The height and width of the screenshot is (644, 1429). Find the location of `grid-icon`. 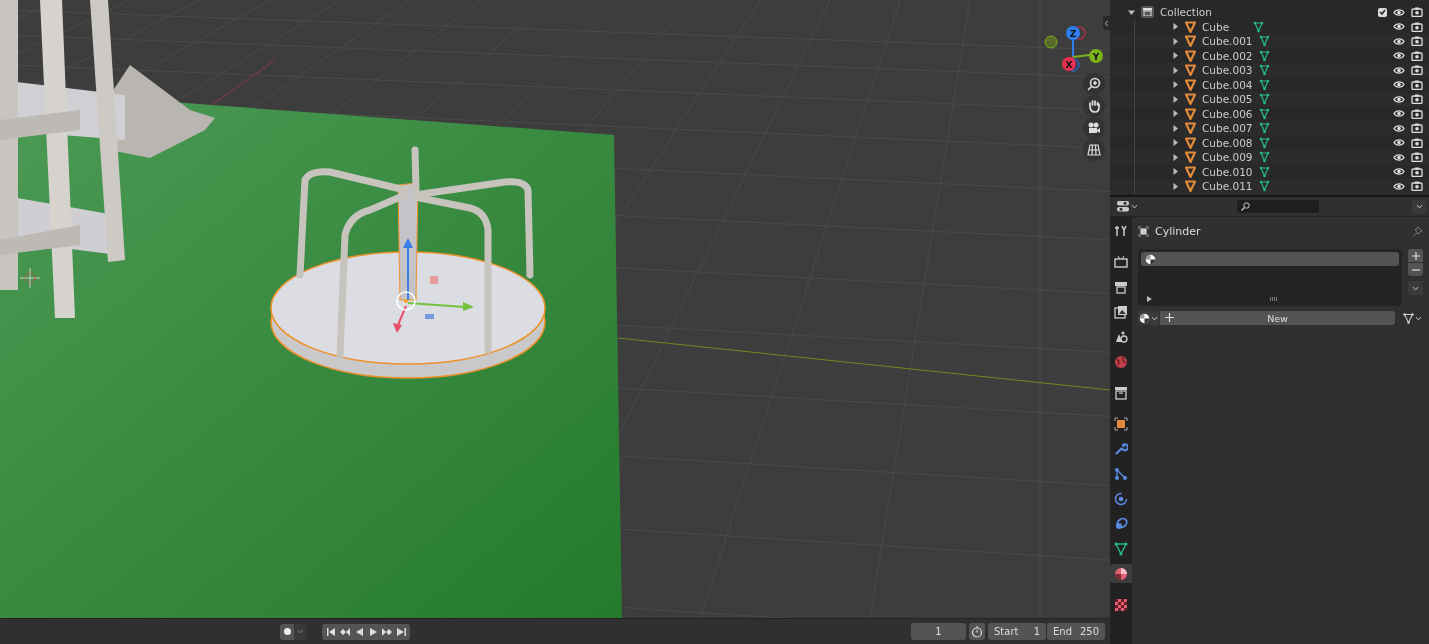

grid-icon is located at coordinates (1094, 150).